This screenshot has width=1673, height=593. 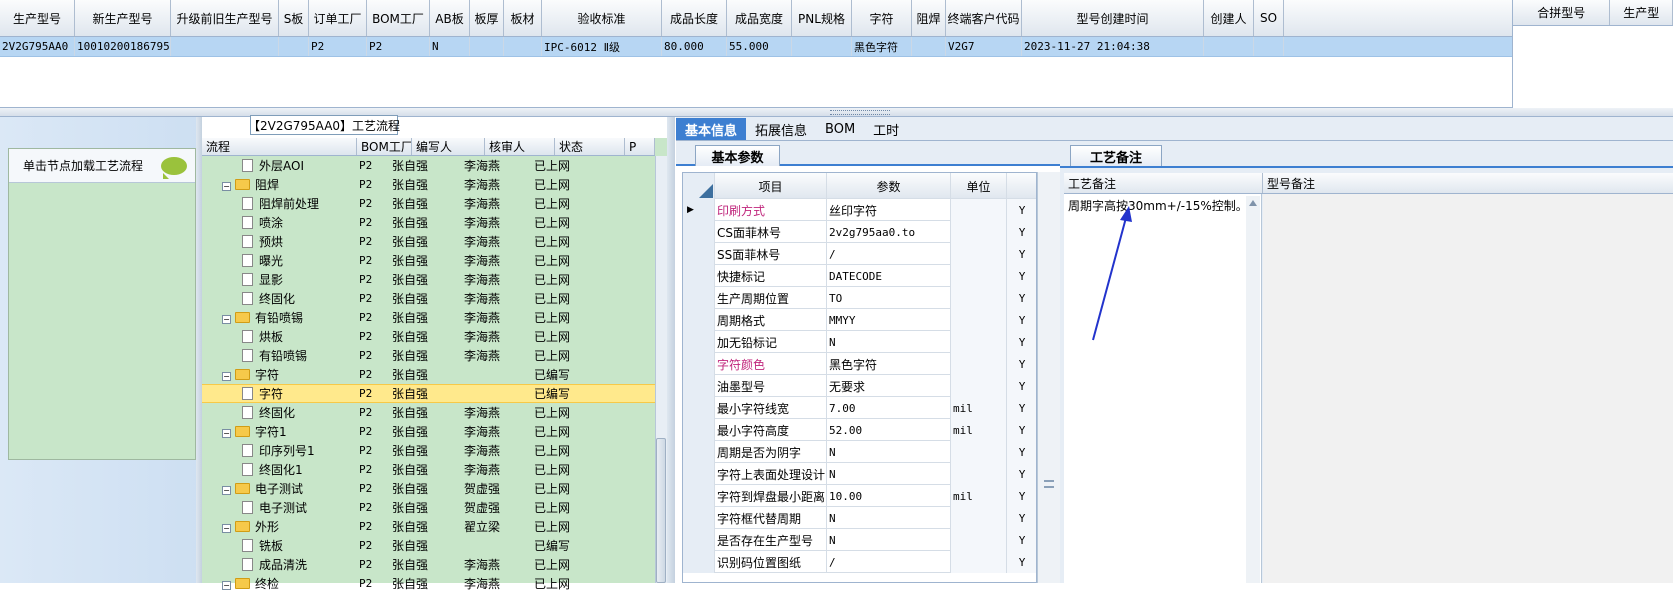 What do you see at coordinates (262, 488) in the screenshot?
I see `tree-node: − 电子测试` at bounding box center [262, 488].